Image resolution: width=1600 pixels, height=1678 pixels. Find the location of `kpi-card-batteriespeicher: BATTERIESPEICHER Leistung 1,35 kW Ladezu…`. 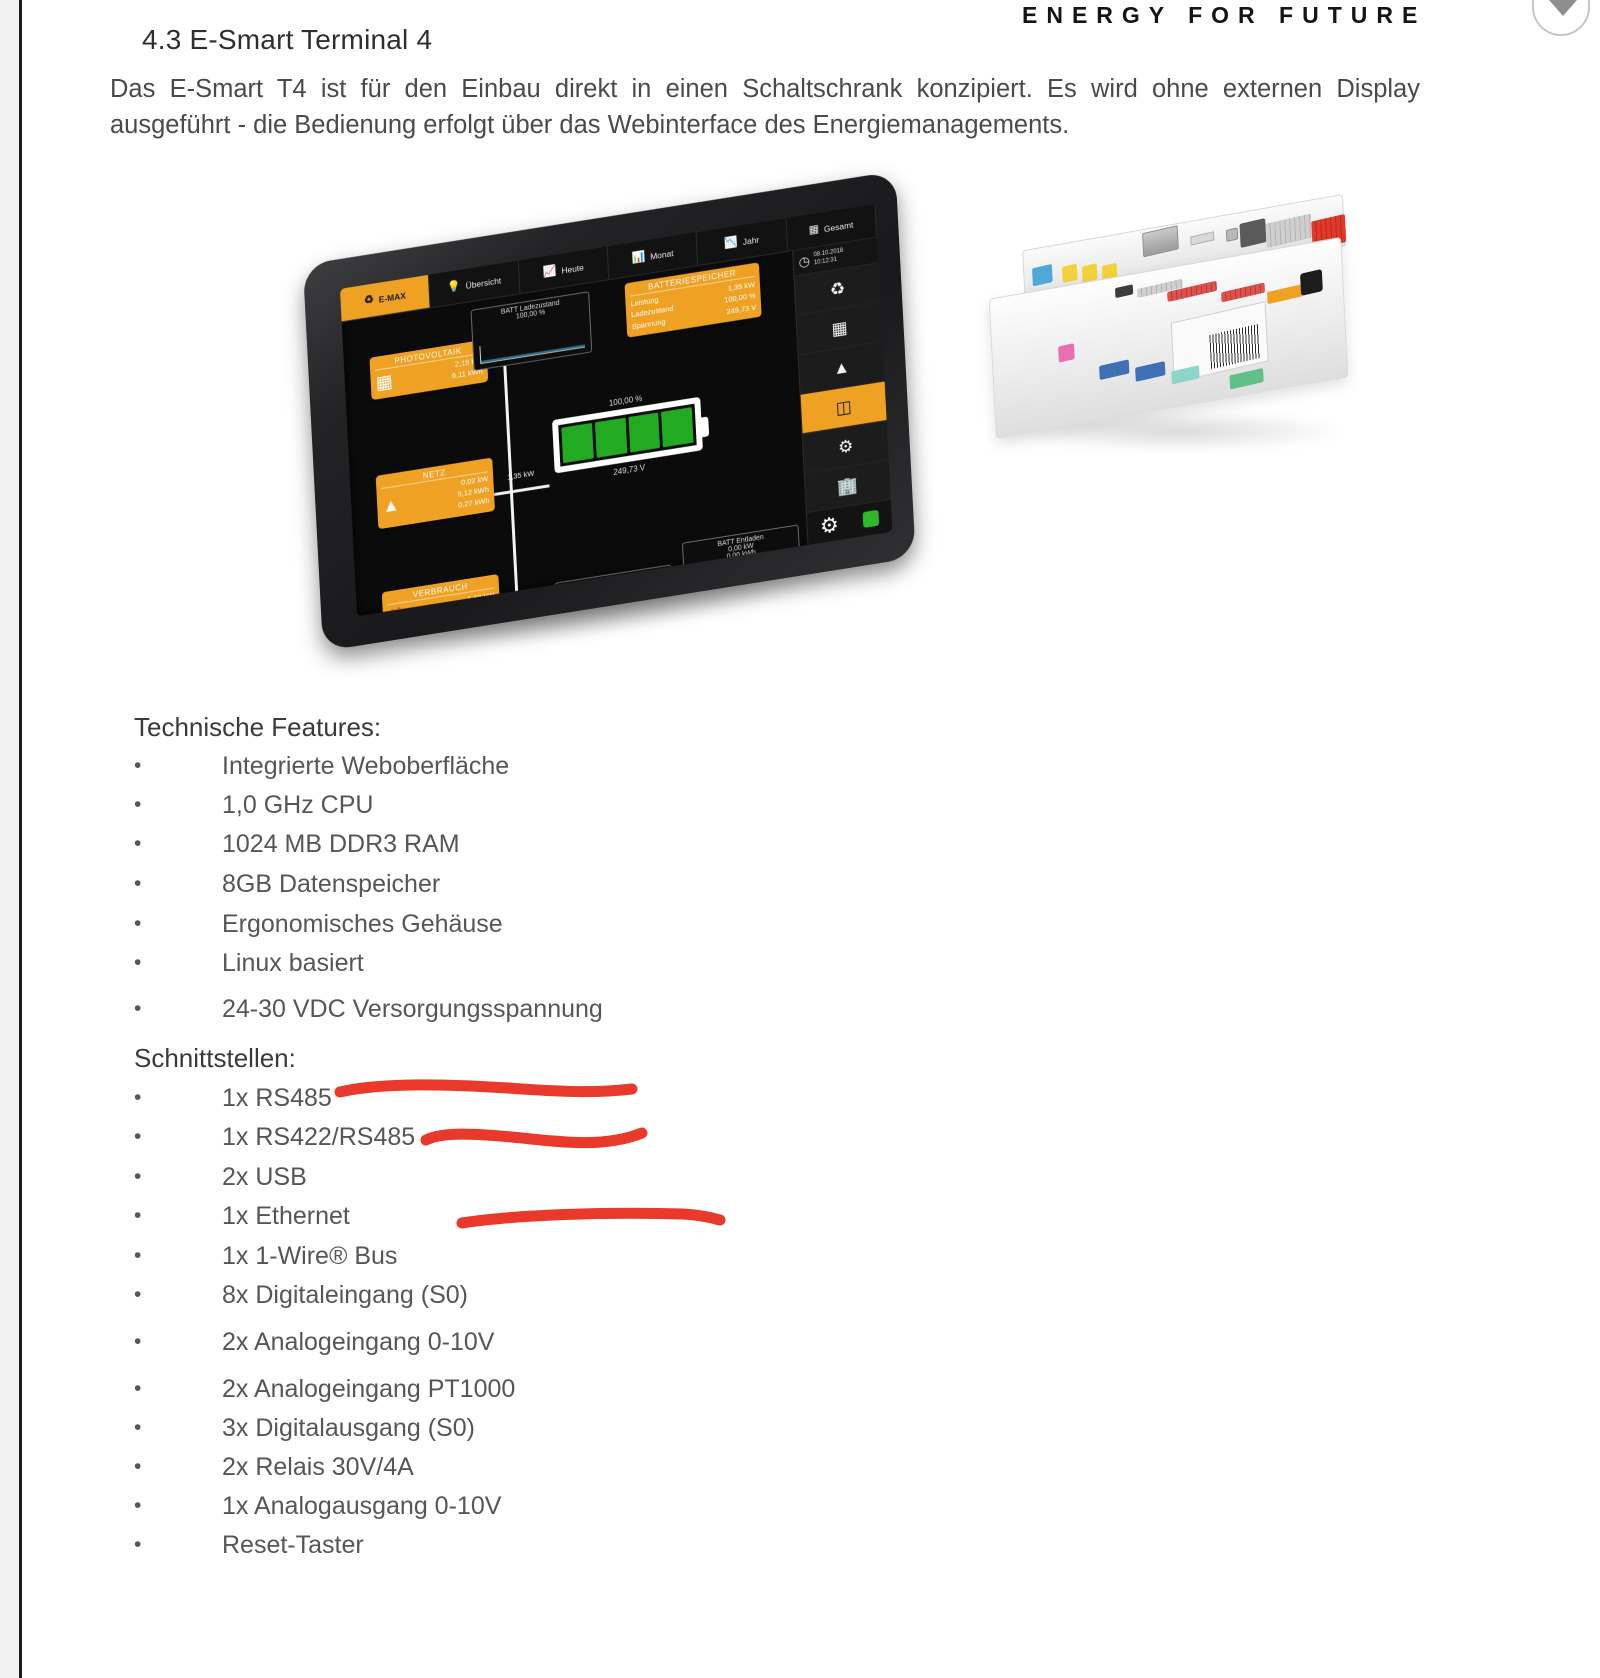

kpi-card-batteriespeicher: BATTERIESPEICHER Leistung 1,35 kW Ladezu… is located at coordinates (693, 300).